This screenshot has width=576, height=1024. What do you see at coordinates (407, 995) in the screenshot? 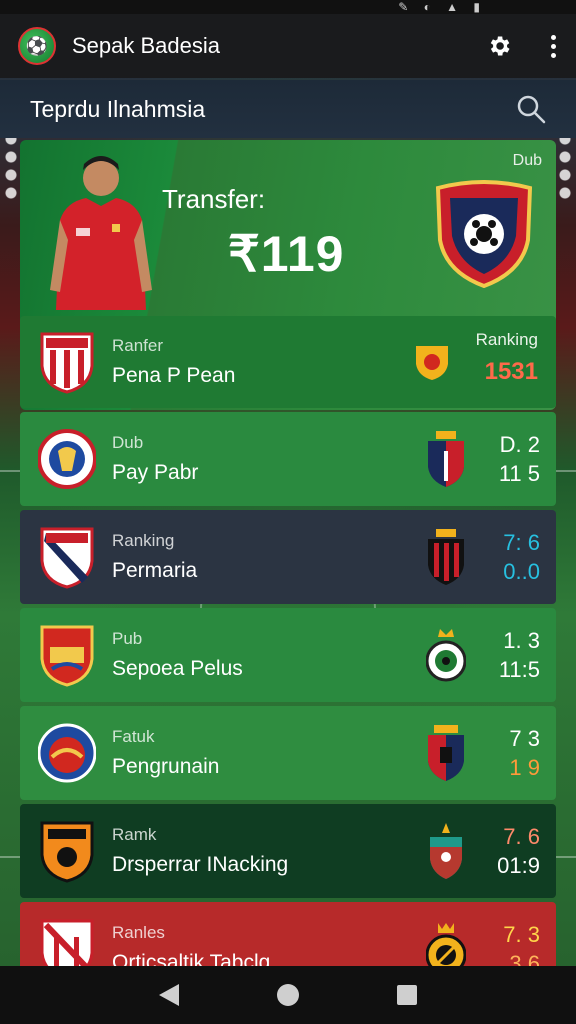
I see `recents-icon` at bounding box center [407, 995].